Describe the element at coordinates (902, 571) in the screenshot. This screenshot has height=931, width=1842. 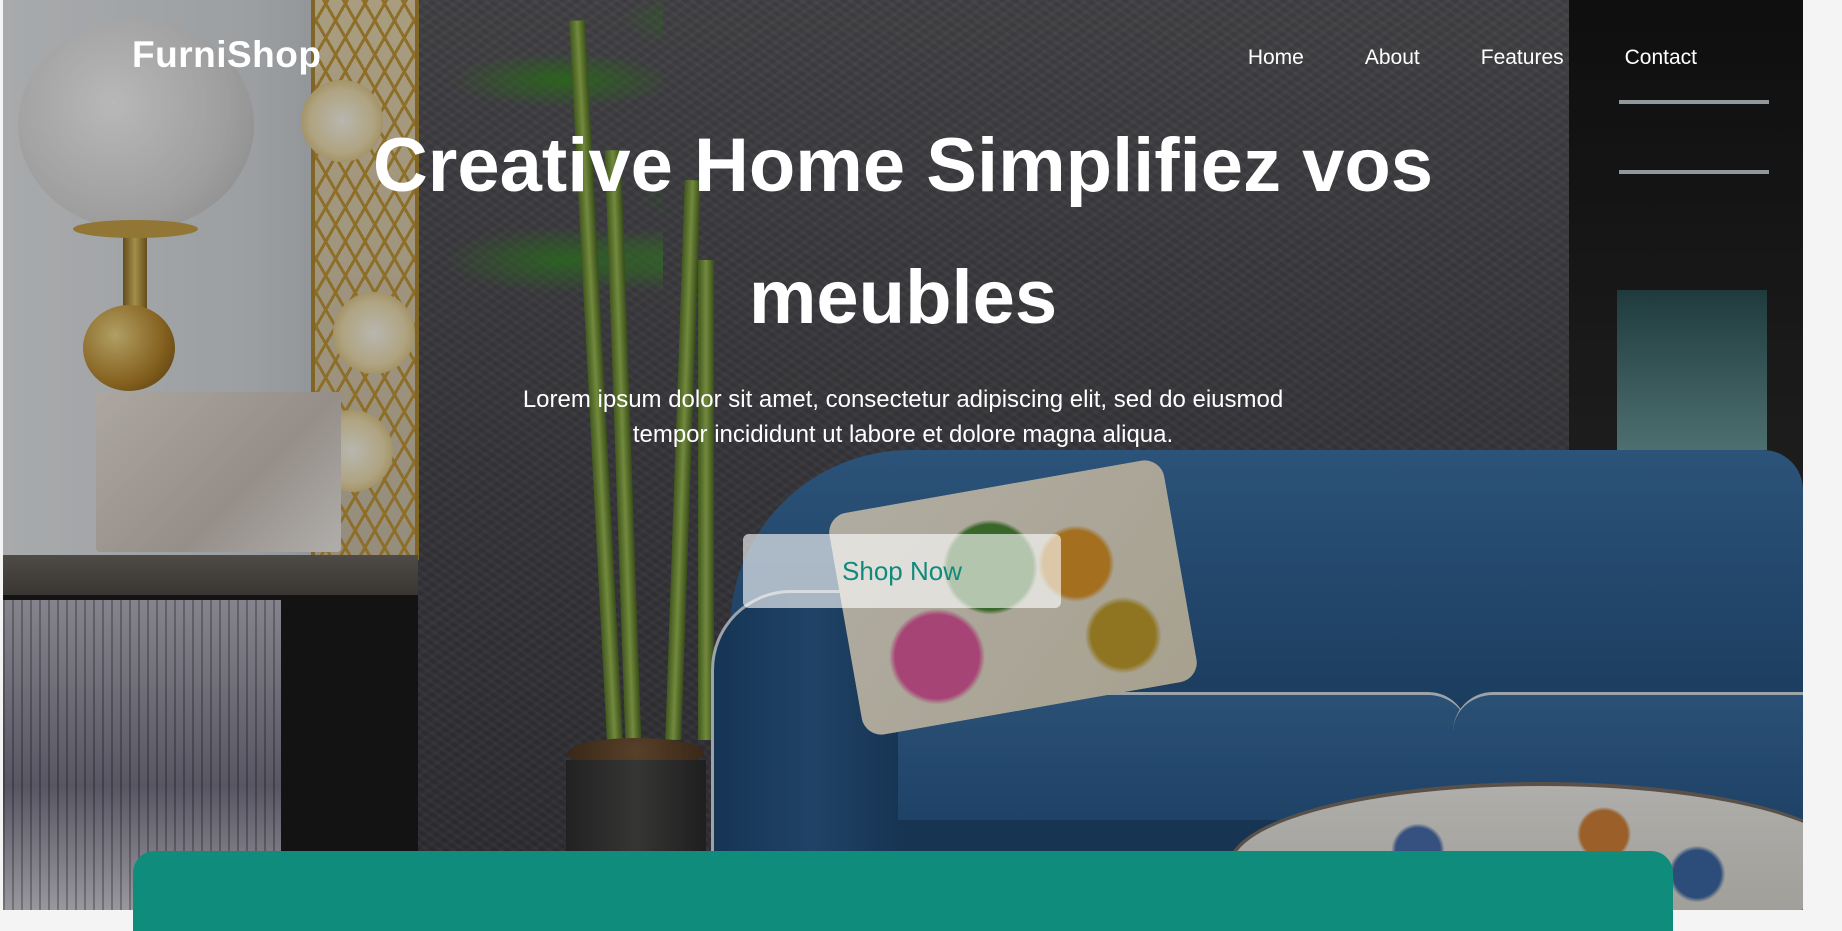
I see `shop-now-button: Shop Now` at that location.